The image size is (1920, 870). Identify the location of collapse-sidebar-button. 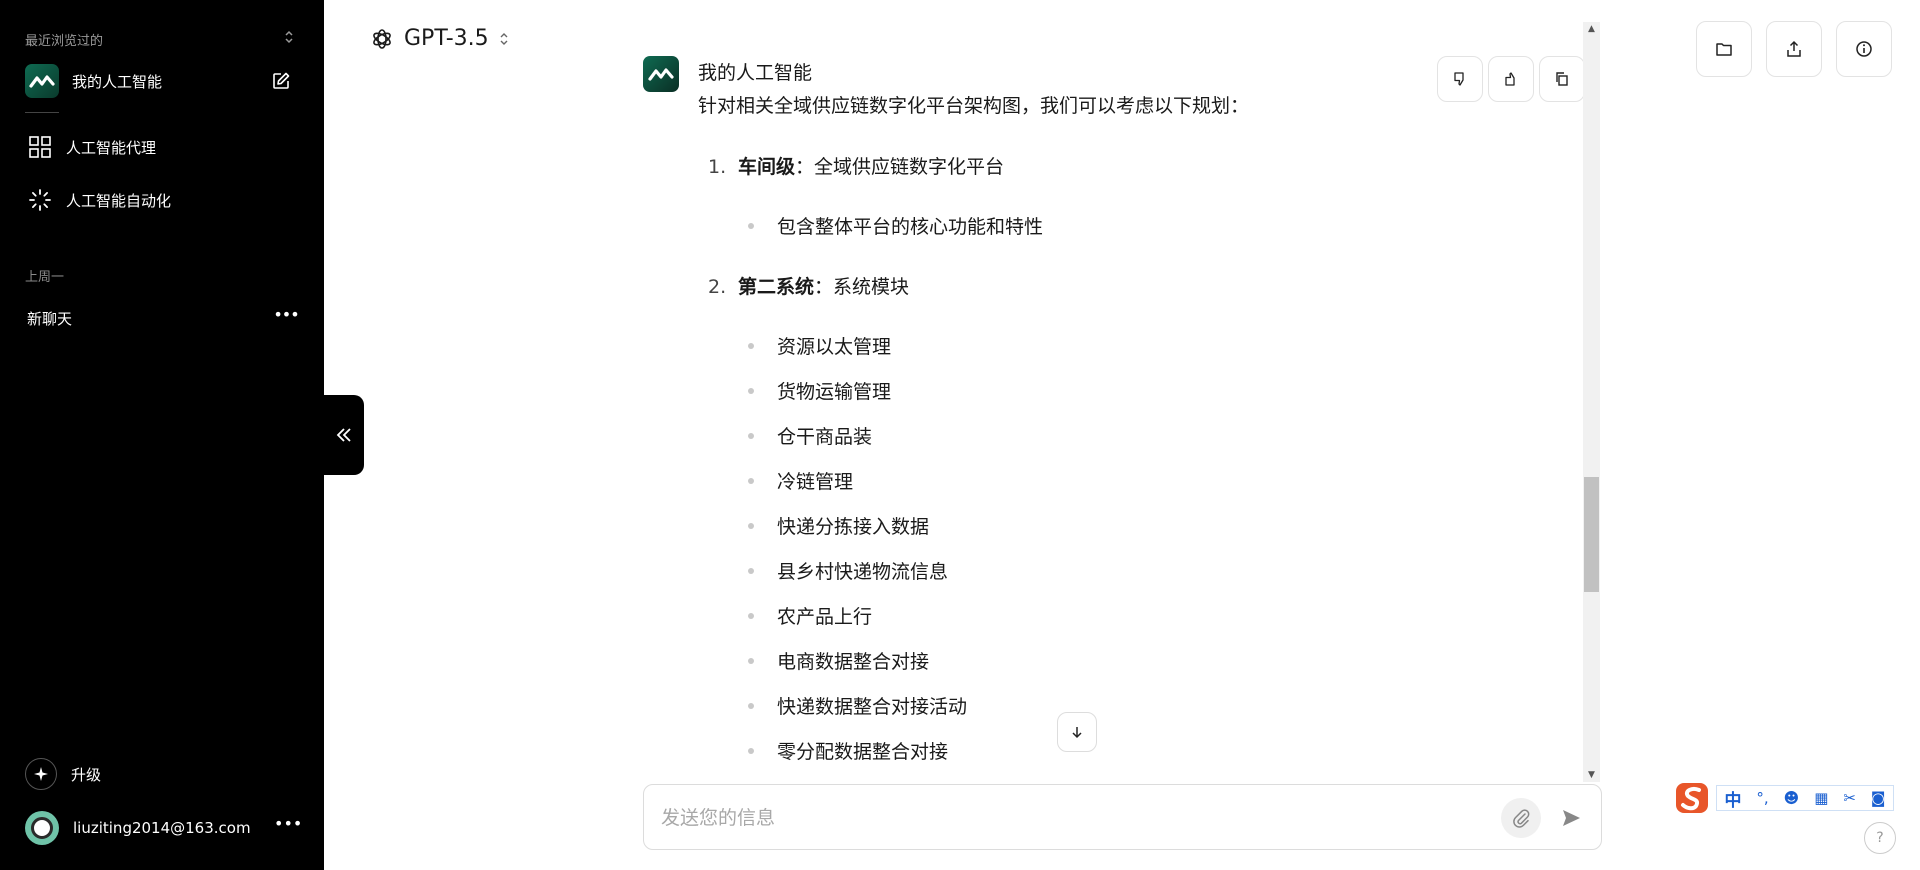
(344, 435).